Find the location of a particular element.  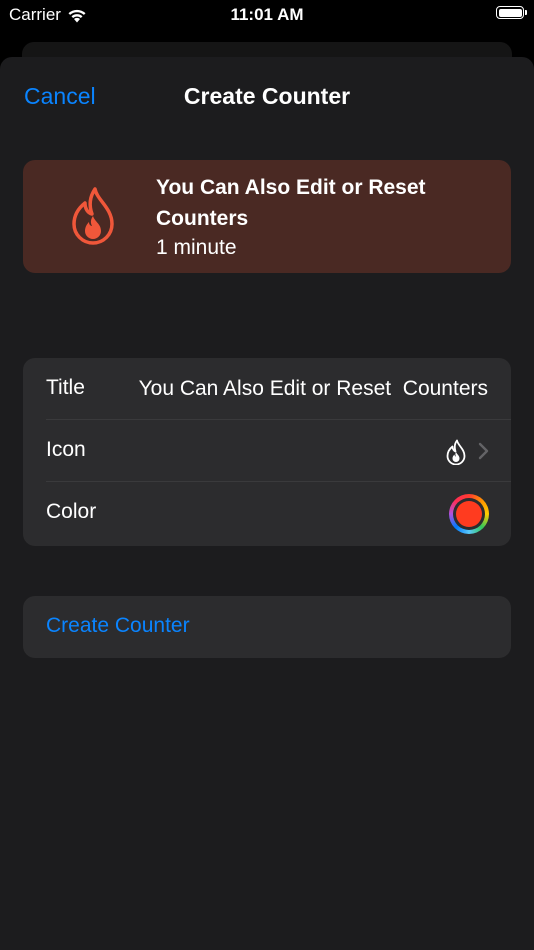

page-title: Create Counter is located at coordinates (267, 96).